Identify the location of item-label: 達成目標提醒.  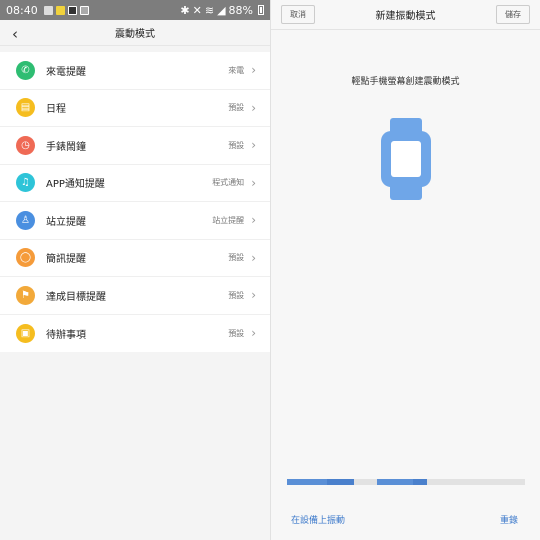
(76, 297).